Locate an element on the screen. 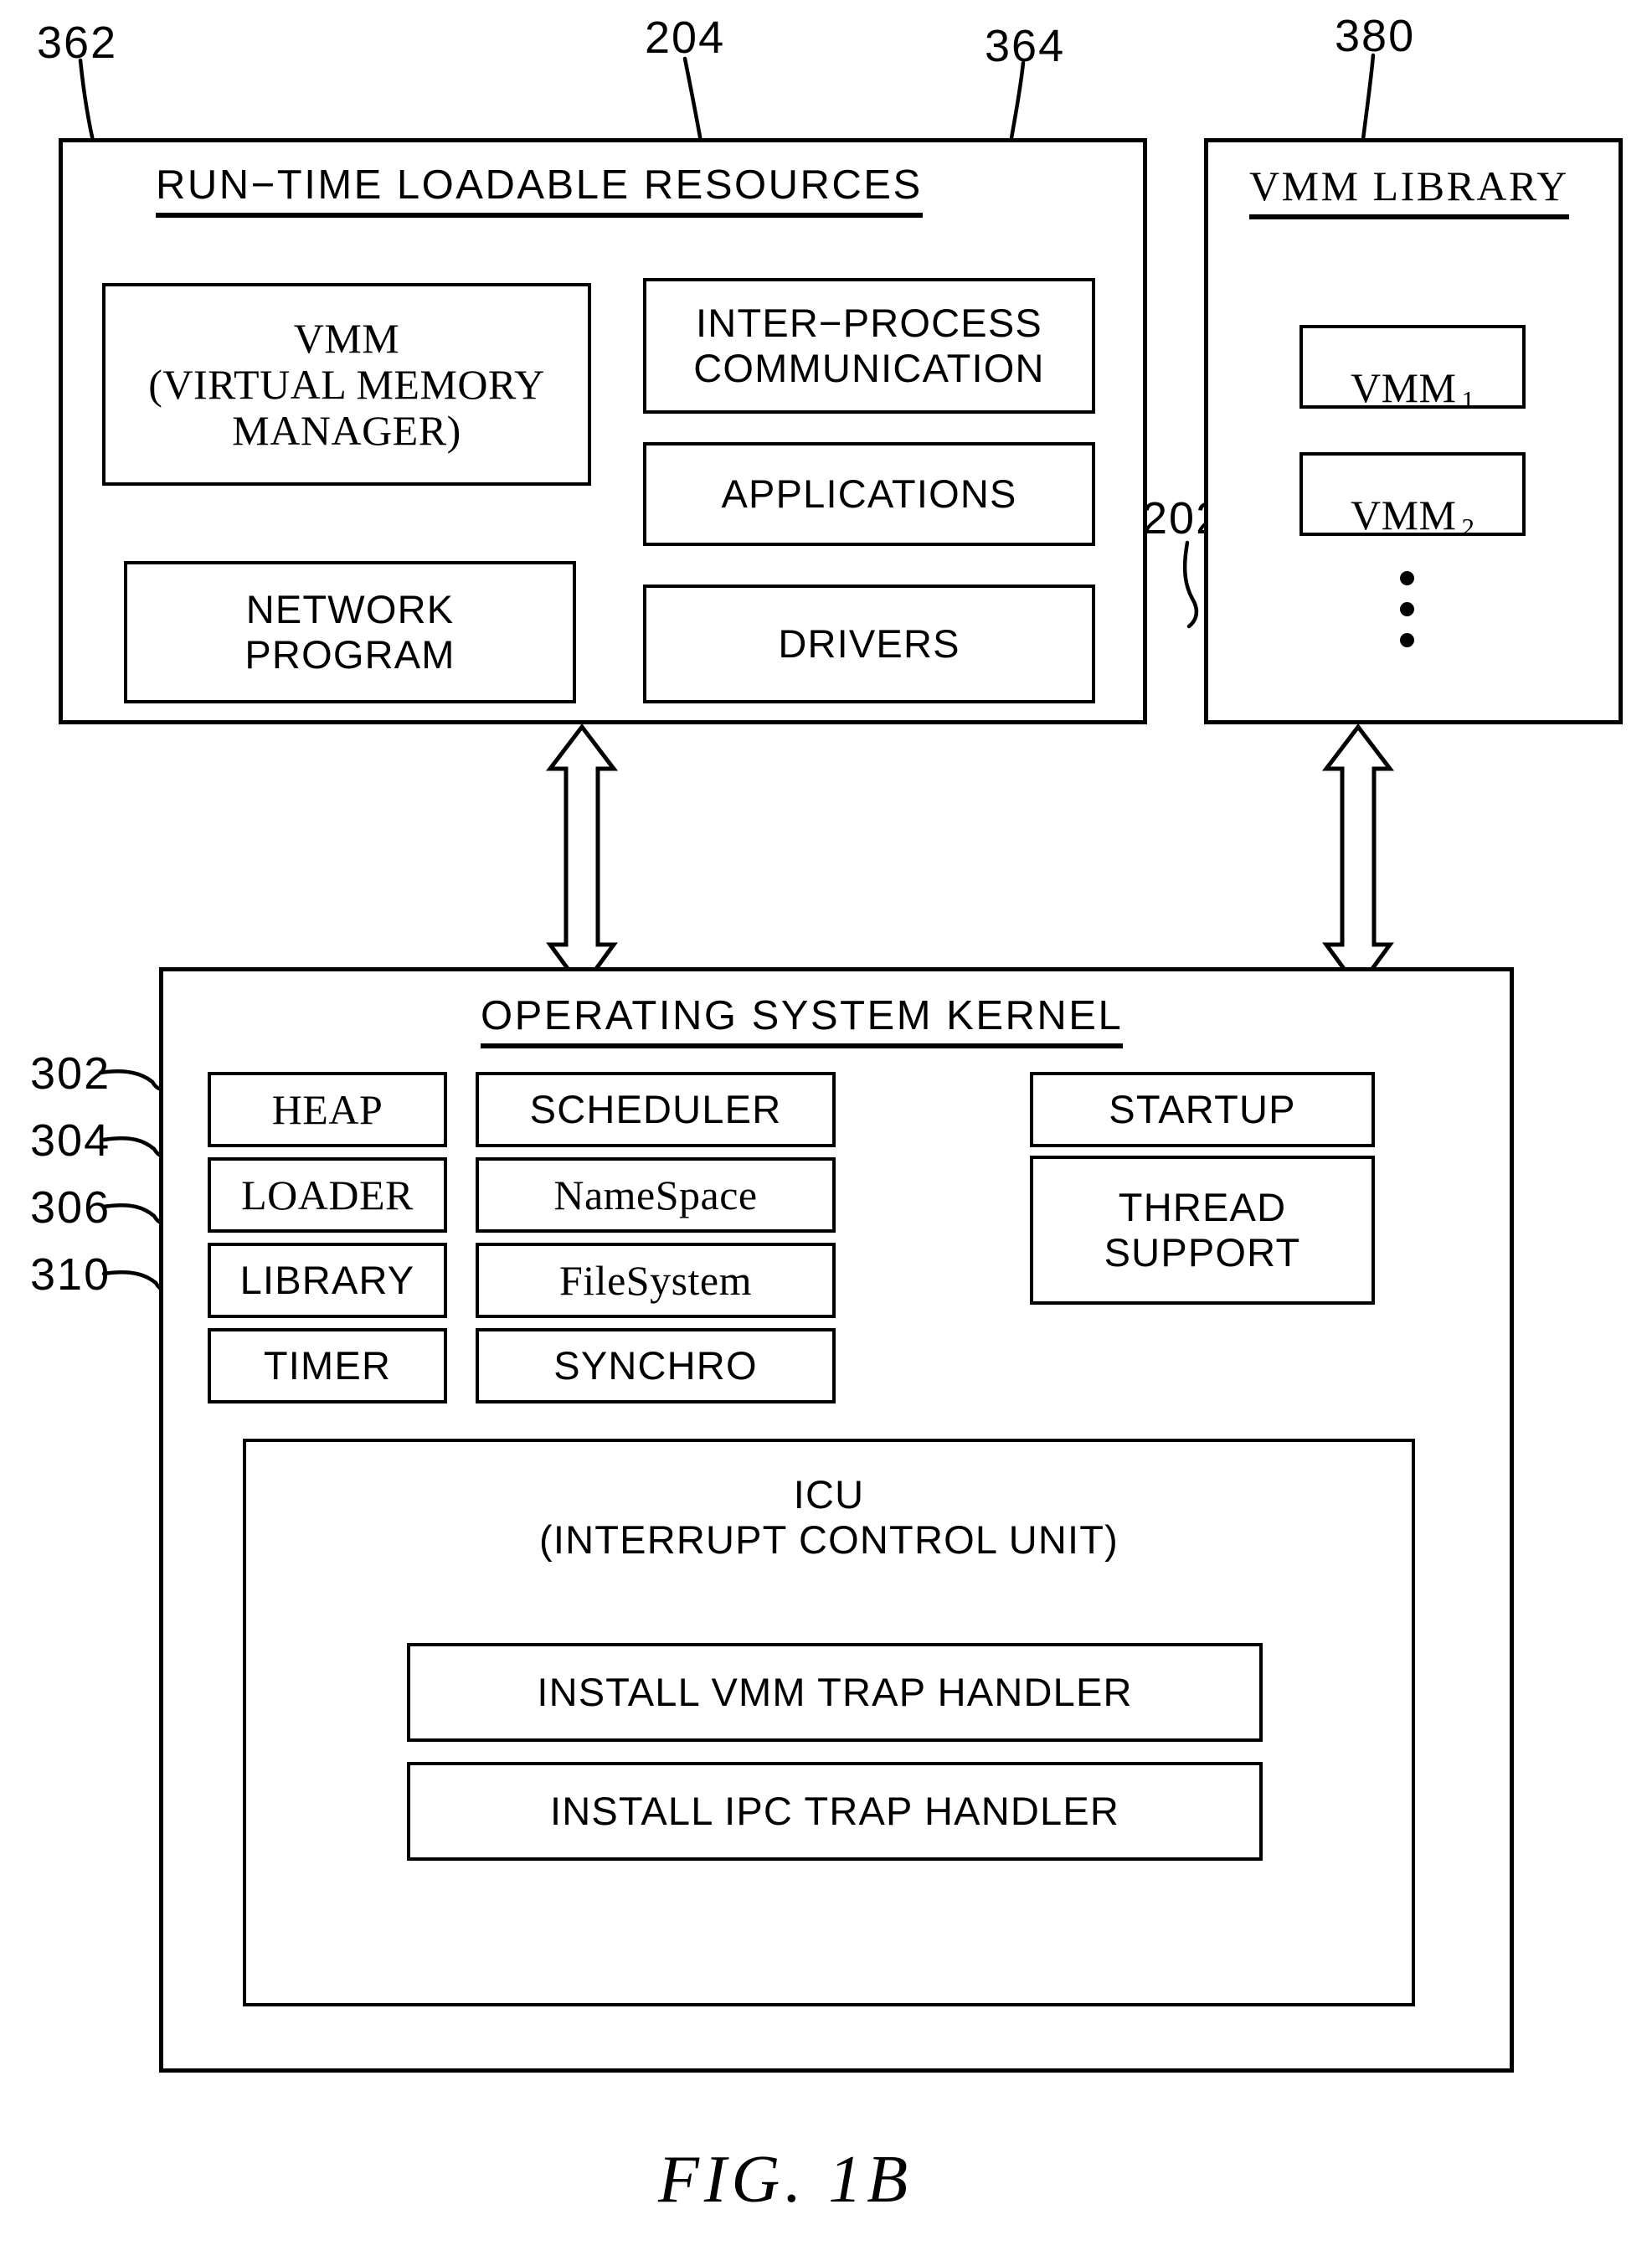 Image resolution: width=1652 pixels, height=2261 pixels. box-scheduler: SCHEDULER is located at coordinates (656, 1109).